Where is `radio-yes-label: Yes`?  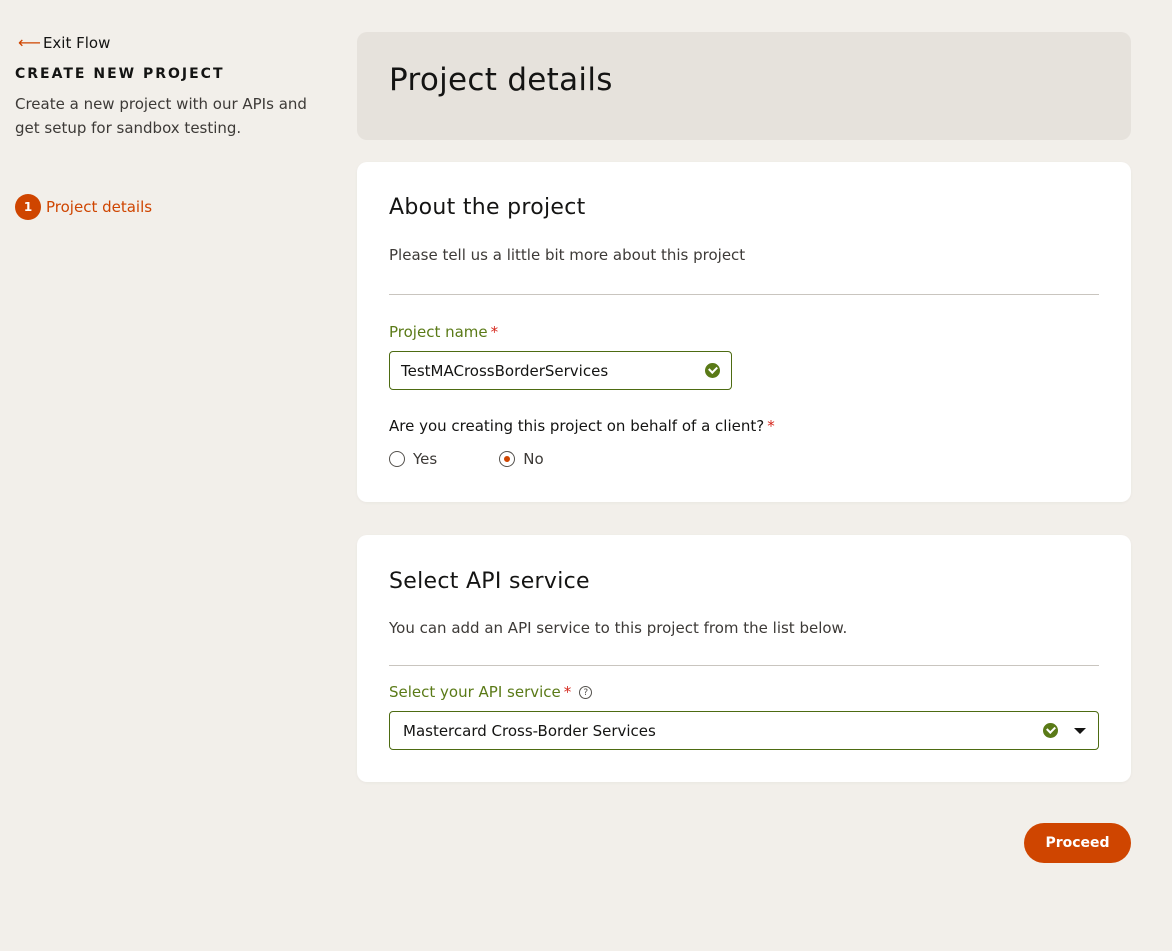 radio-yes-label: Yes is located at coordinates (425, 459).